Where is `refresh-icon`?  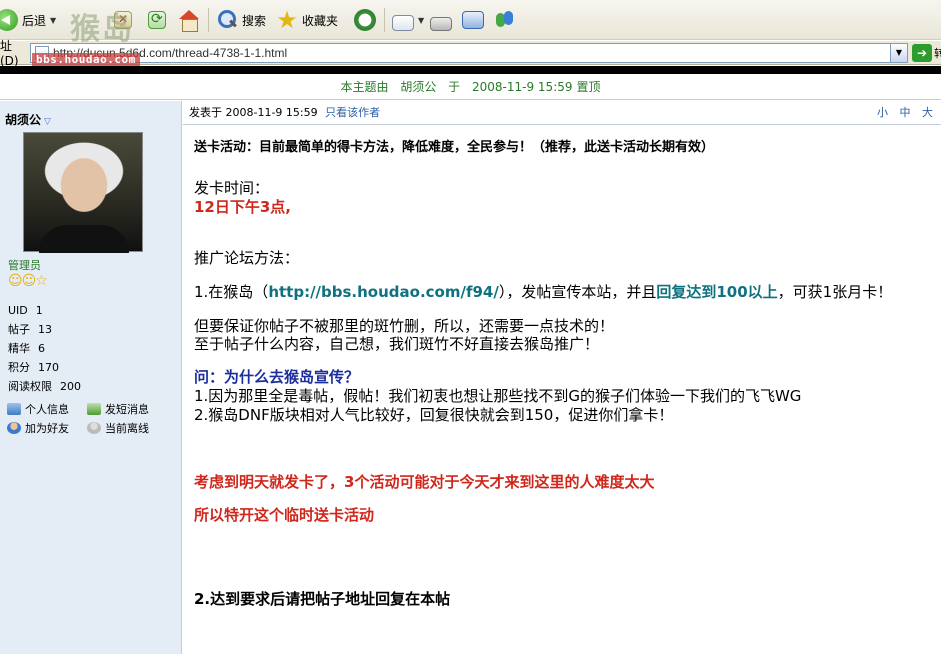
refresh-icon is located at coordinates (157, 20).